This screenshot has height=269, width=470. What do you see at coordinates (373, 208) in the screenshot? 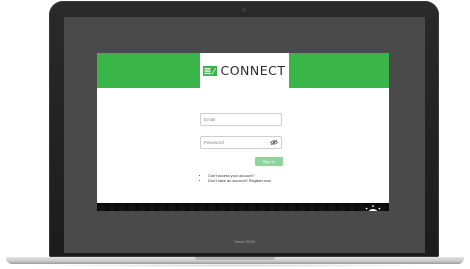
I see `smart-badge-icon` at bounding box center [373, 208].